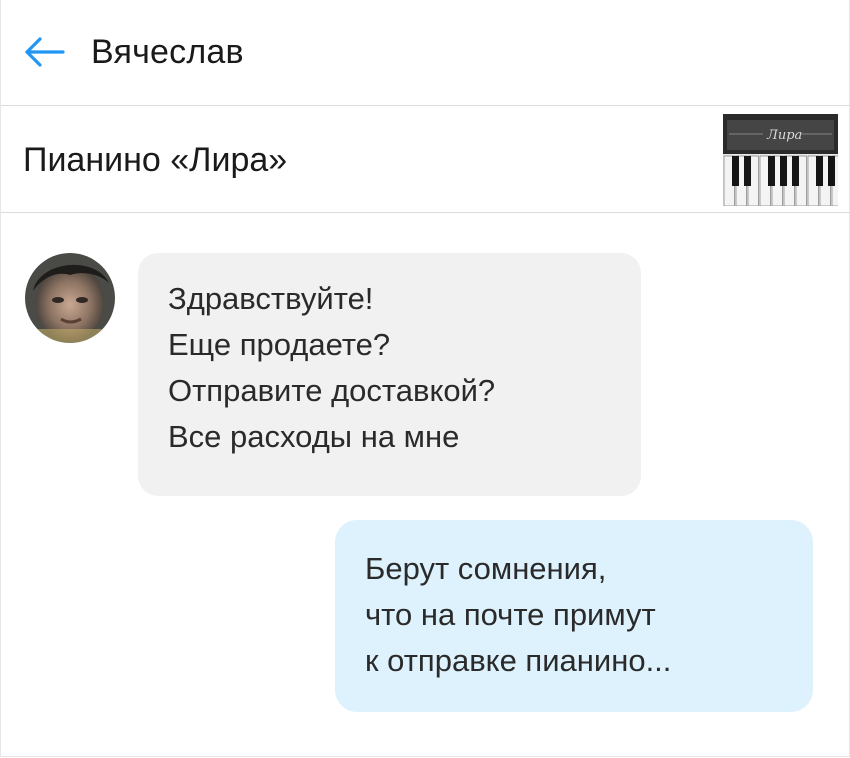 The width and height of the screenshot is (850, 758). I want to click on listing-bar: Пианино «Лира» Лира, so click(425, 159).